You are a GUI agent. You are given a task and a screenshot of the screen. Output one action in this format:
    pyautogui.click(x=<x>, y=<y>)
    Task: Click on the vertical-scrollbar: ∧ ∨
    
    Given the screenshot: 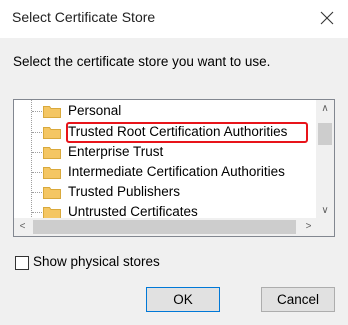 What is the action you would take?
    pyautogui.click(x=325, y=159)
    